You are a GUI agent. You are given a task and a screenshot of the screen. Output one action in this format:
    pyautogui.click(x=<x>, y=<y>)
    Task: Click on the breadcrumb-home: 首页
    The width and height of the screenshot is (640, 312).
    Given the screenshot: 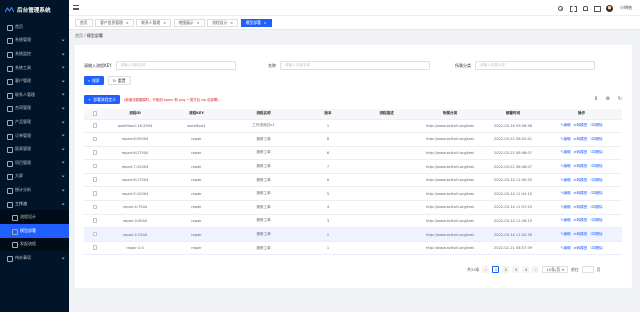 What is the action you would take?
    pyautogui.click(x=79, y=35)
    